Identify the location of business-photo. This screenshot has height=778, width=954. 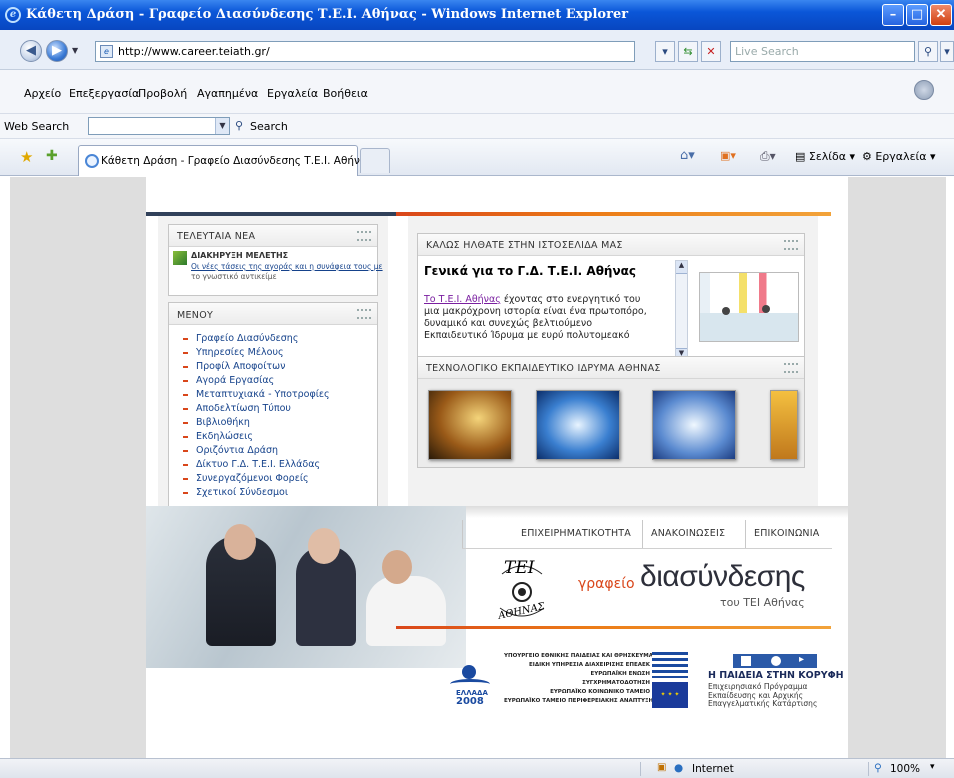
(306, 587).